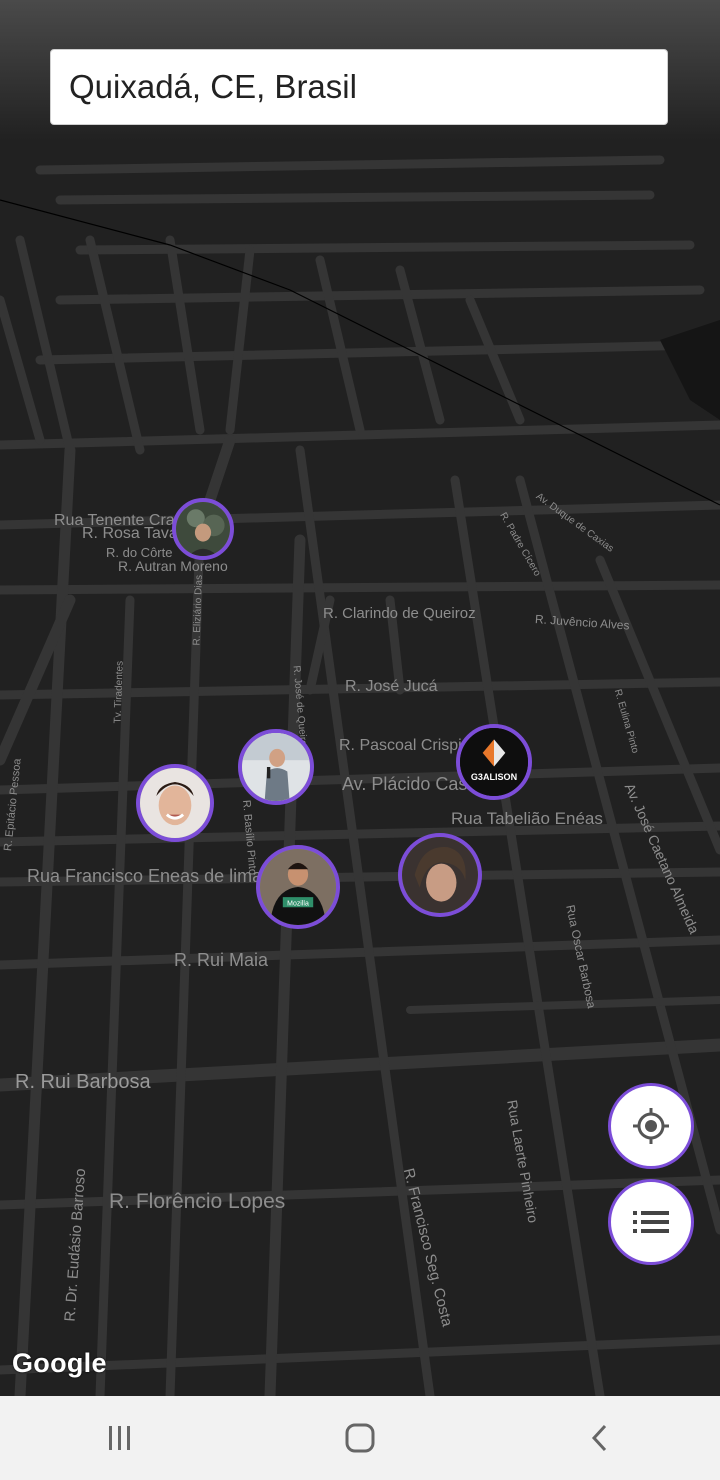  What do you see at coordinates (527, 818) in the screenshot?
I see `street-label: Rua Tabelião Enéas` at bounding box center [527, 818].